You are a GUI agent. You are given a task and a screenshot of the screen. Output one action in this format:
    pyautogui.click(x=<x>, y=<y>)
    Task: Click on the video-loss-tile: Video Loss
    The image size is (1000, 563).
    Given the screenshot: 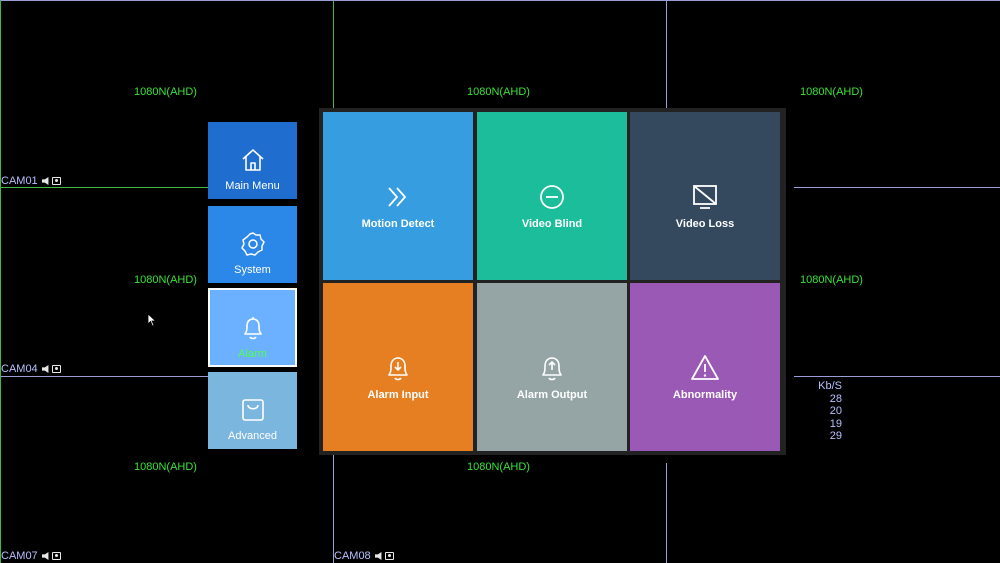 What is the action you would take?
    pyautogui.click(x=705, y=196)
    